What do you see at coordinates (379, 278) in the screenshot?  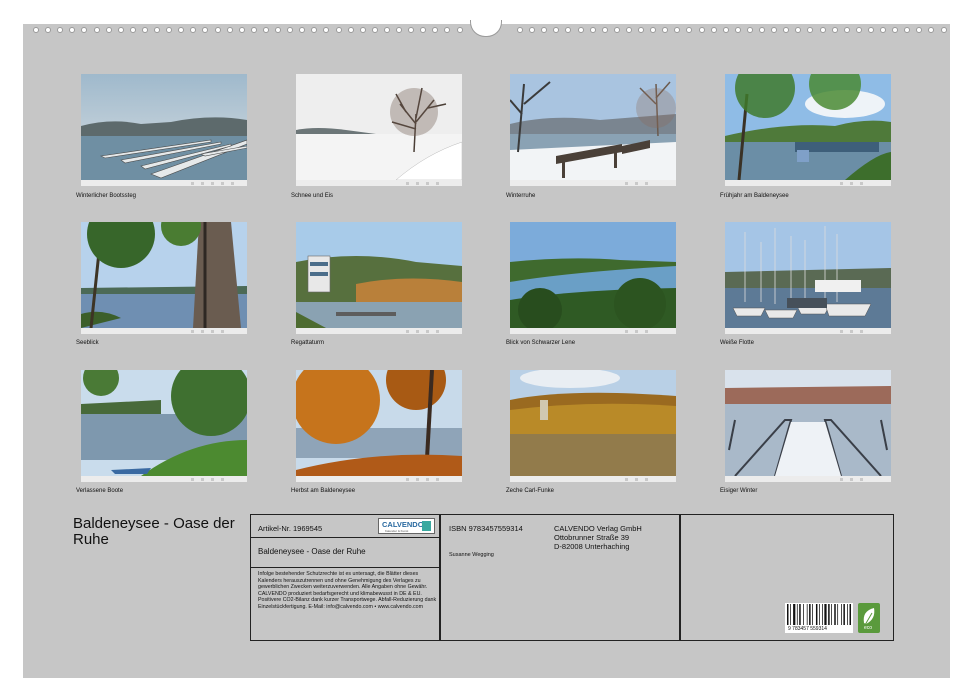 I see `photo-thumbnail-regatta-tower` at bounding box center [379, 278].